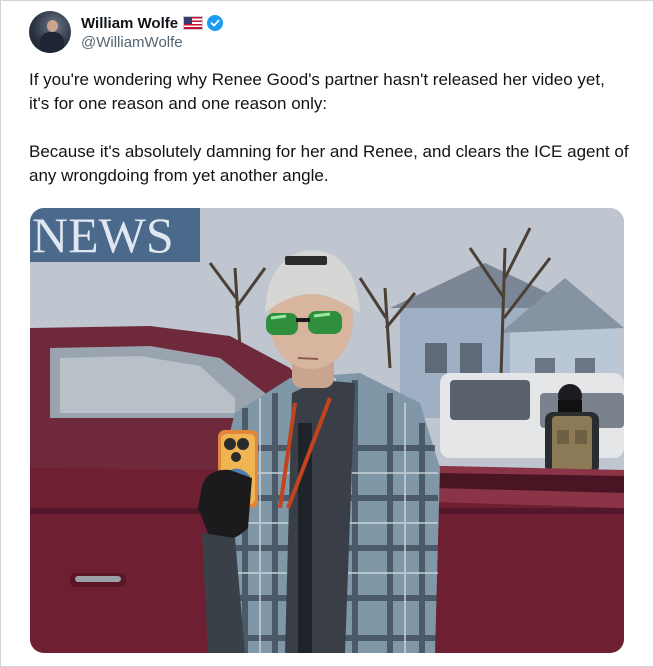 This screenshot has height=667, width=654. What do you see at coordinates (193, 23) in the screenshot?
I see `us-flag-icon` at bounding box center [193, 23].